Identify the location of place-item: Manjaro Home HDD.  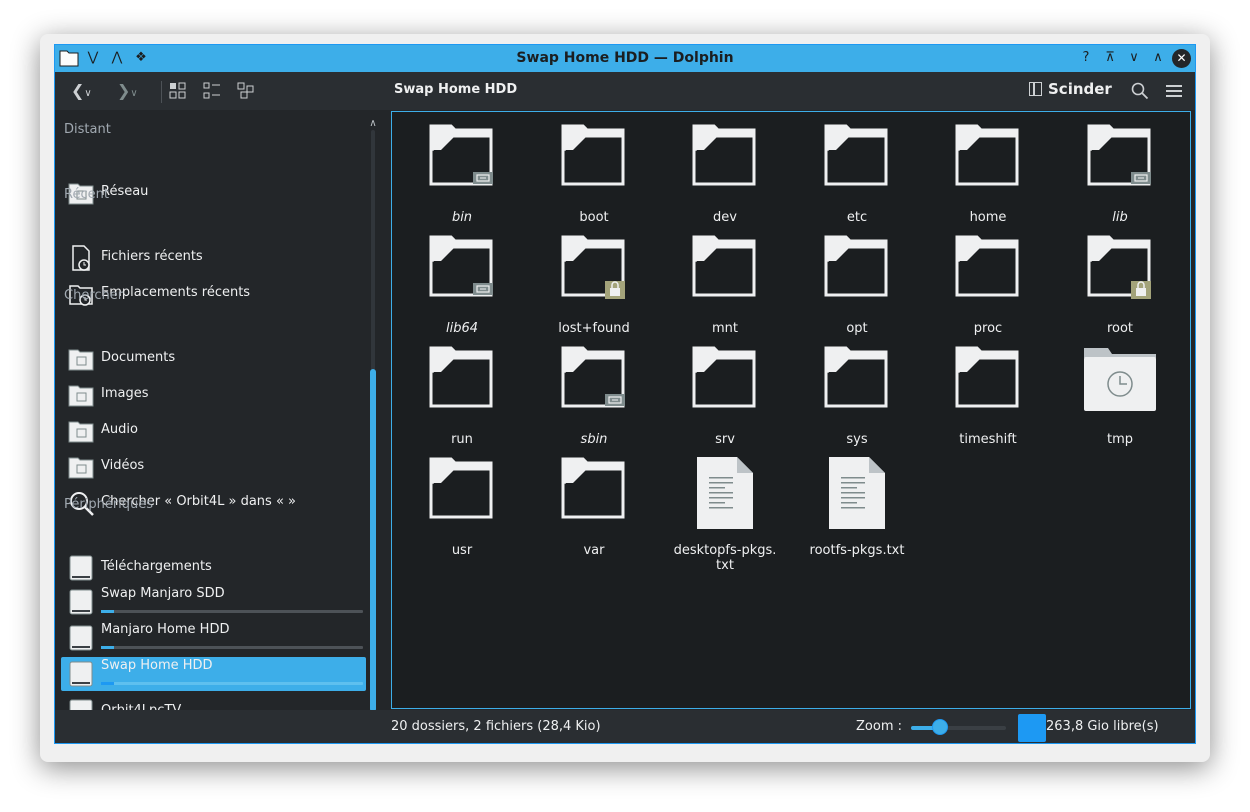
(213, 638).